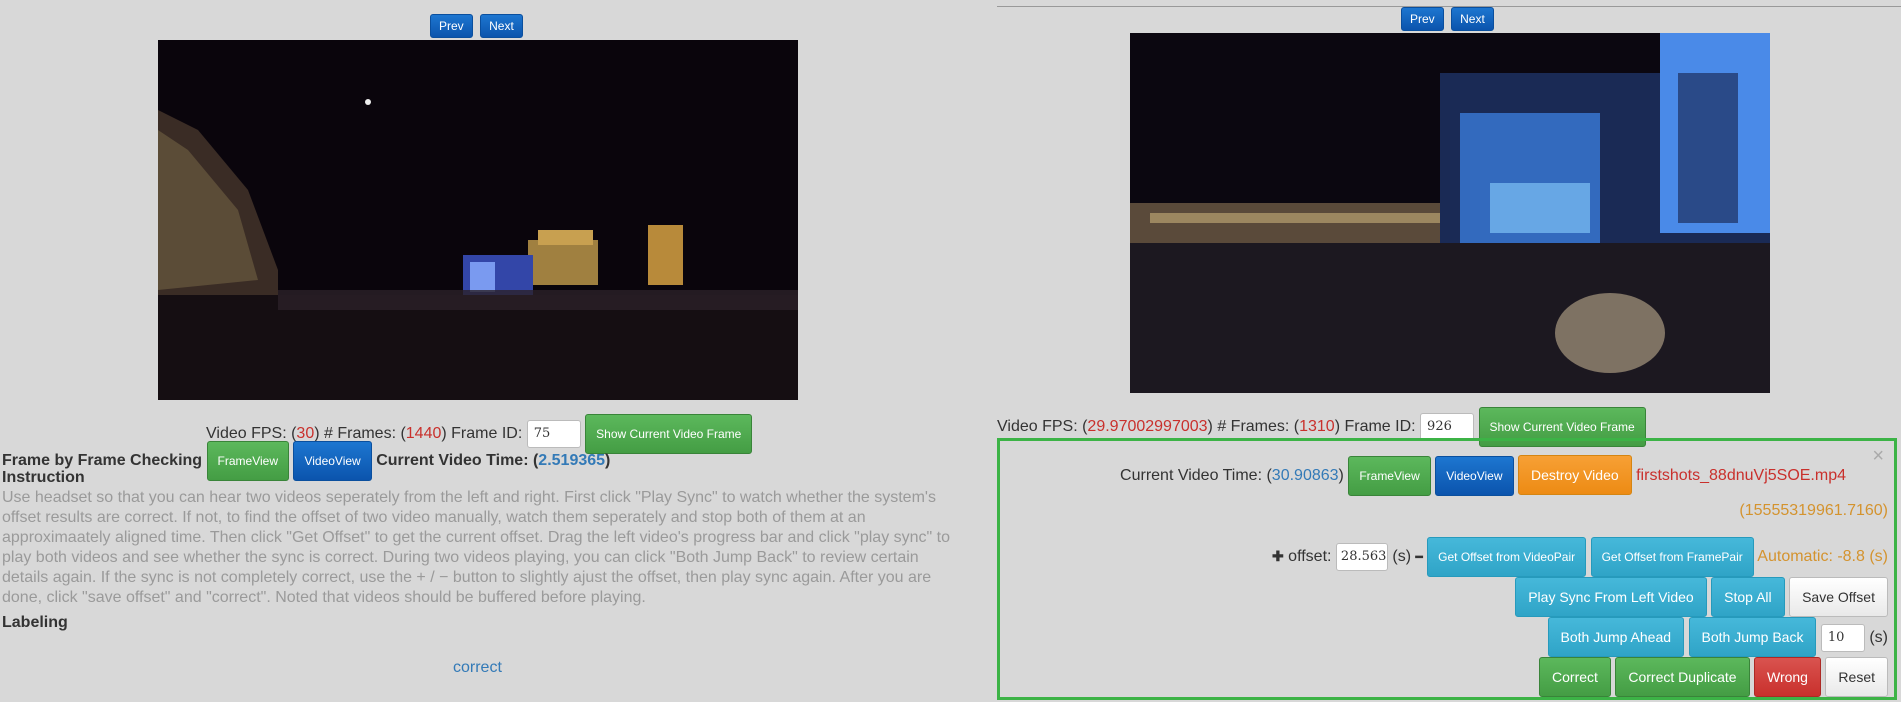  I want to click on left-fps-value: 30, so click(305, 433).